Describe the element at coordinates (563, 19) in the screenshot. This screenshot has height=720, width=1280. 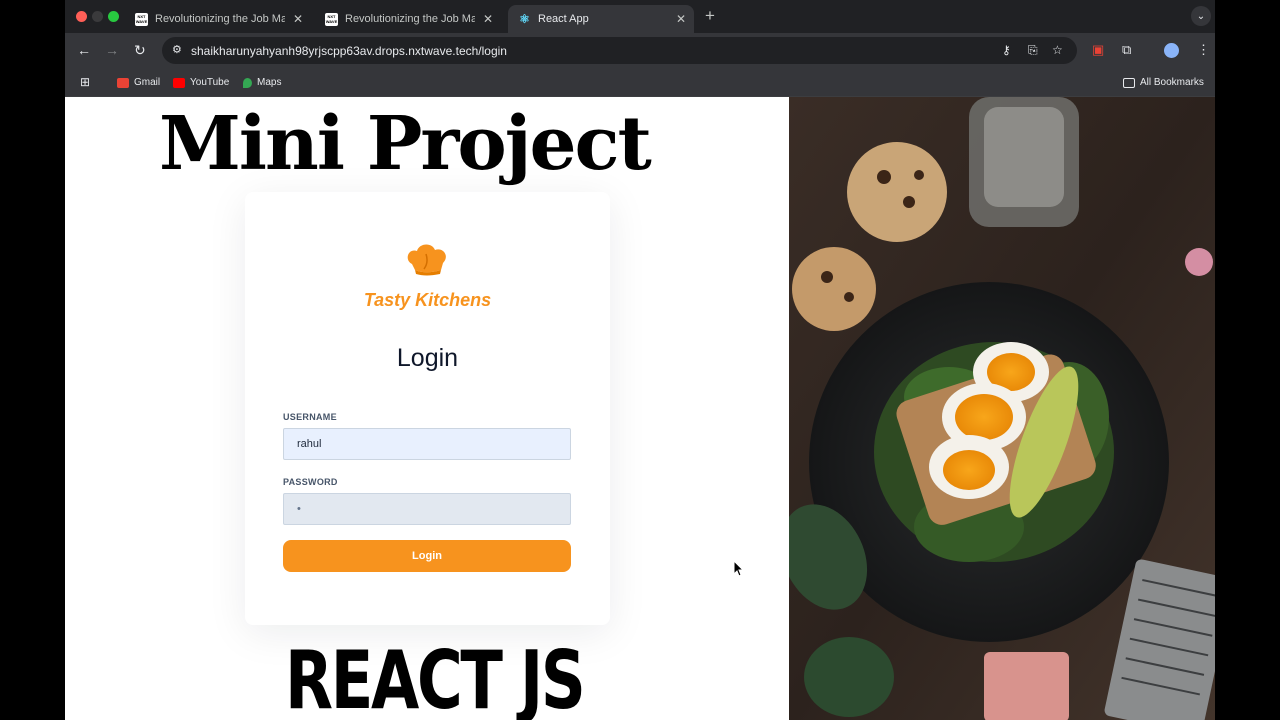
I see `tab-title: React App` at that location.